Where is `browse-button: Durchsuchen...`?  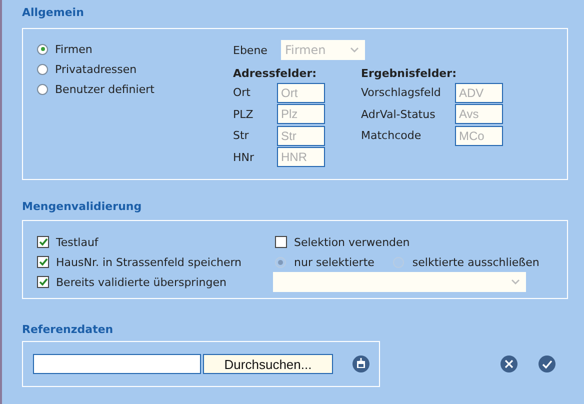 browse-button: Durchsuchen... is located at coordinates (268, 364).